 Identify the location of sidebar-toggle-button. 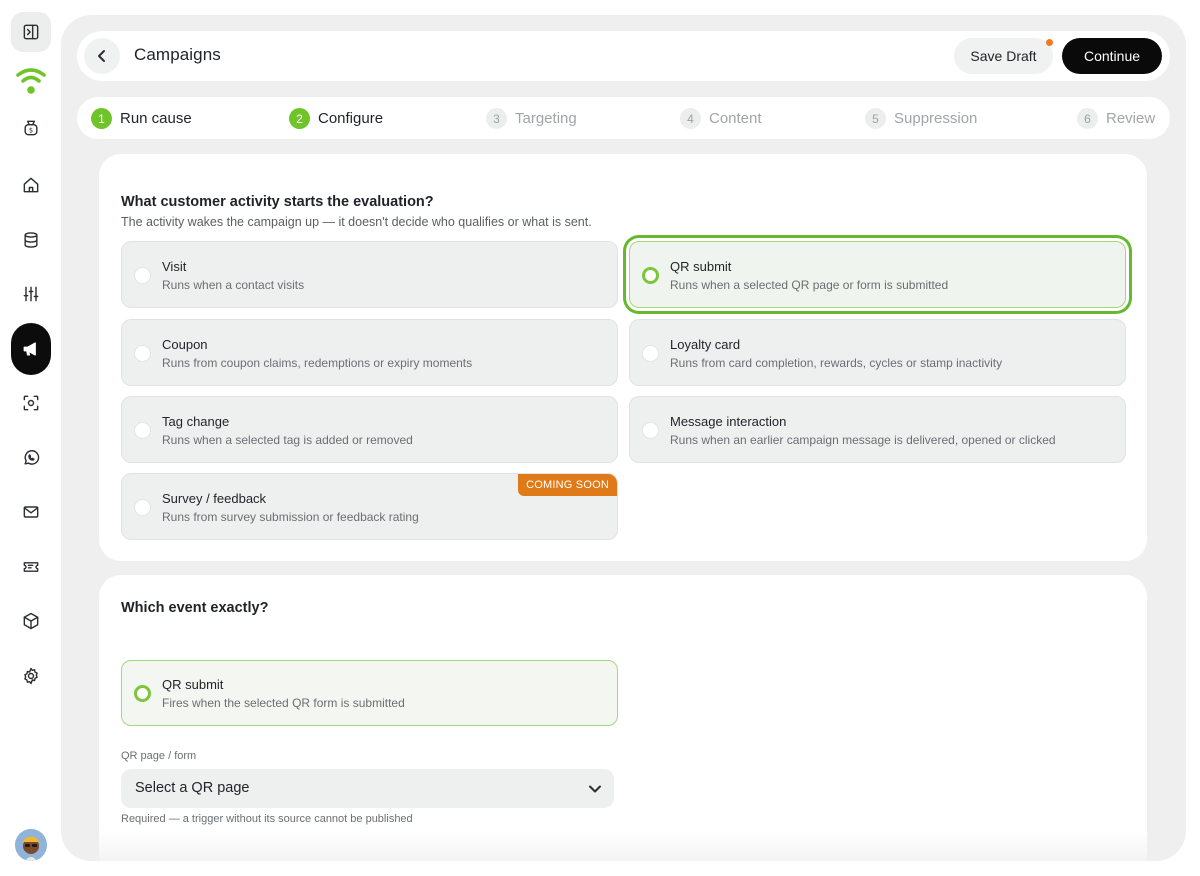
(31, 32).